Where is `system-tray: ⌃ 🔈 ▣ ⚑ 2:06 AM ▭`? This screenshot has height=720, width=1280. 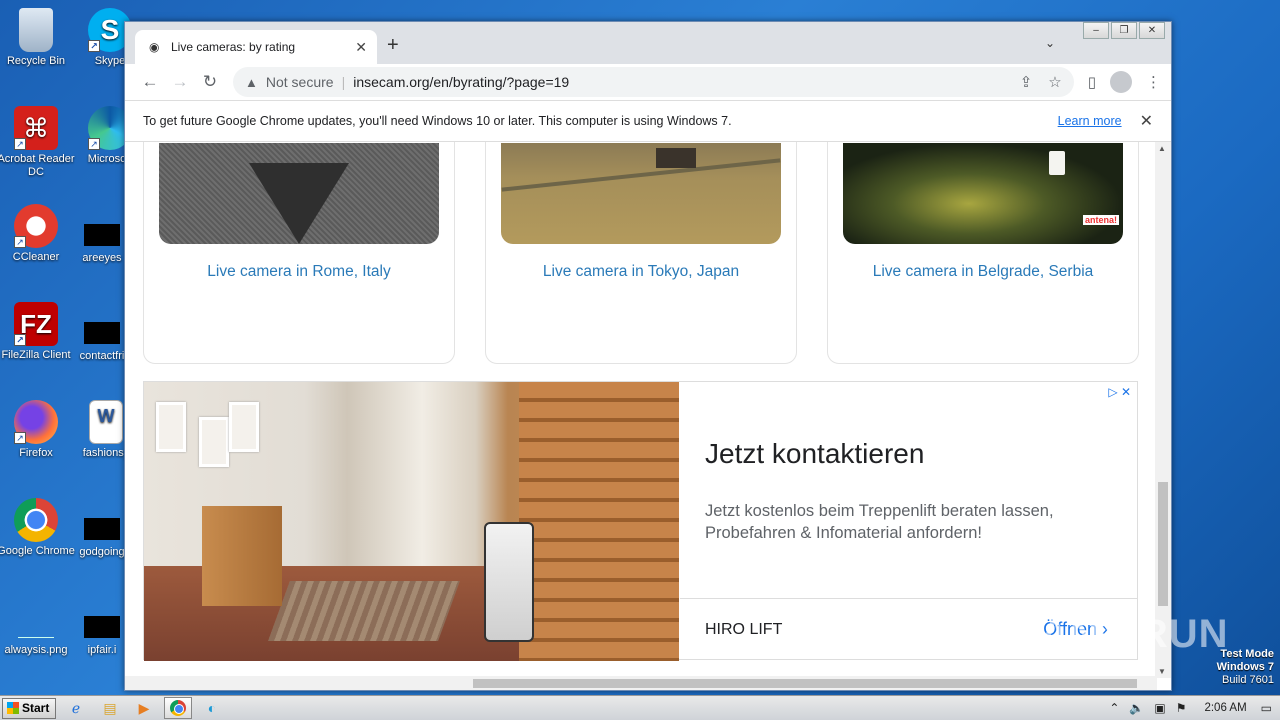 system-tray: ⌃ 🔈 ▣ ⚑ 2:06 AM ▭ is located at coordinates (1194, 708).